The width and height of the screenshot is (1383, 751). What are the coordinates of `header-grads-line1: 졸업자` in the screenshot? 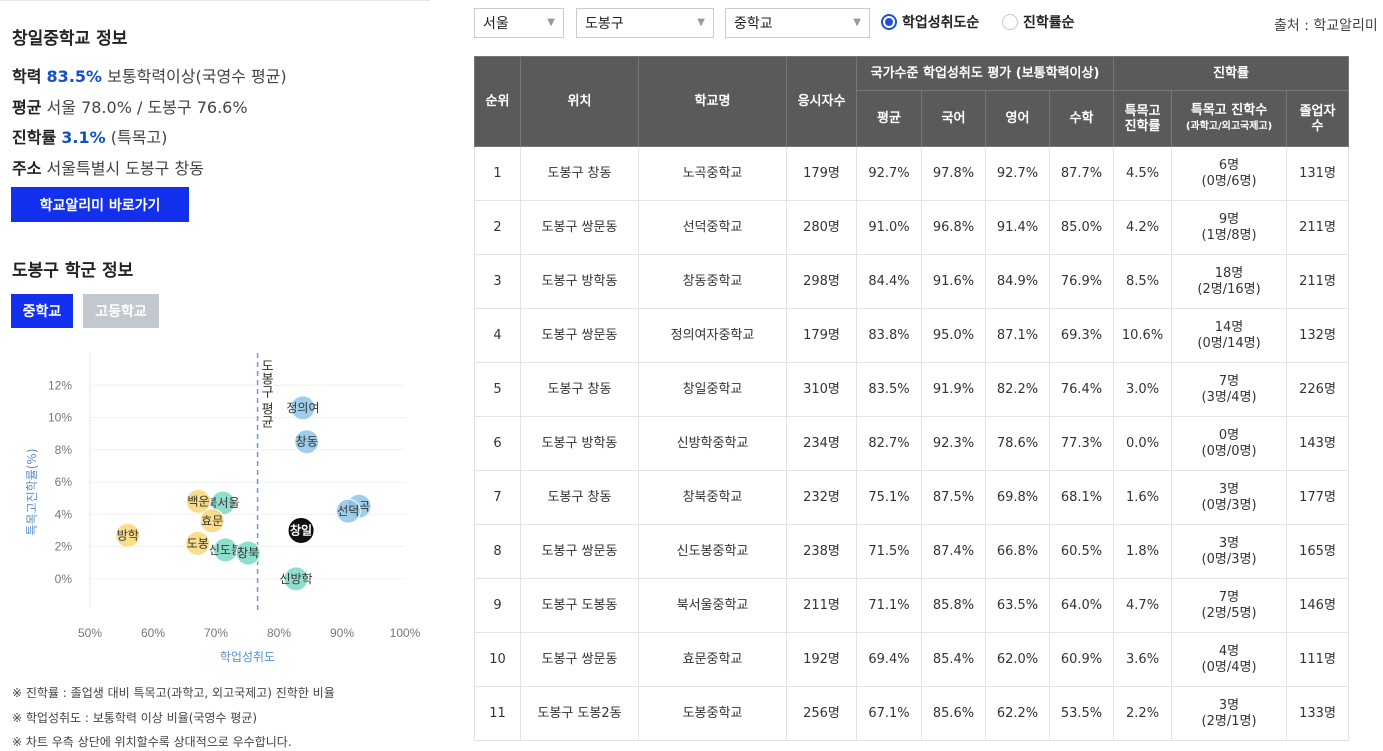 It's located at (1317, 111).